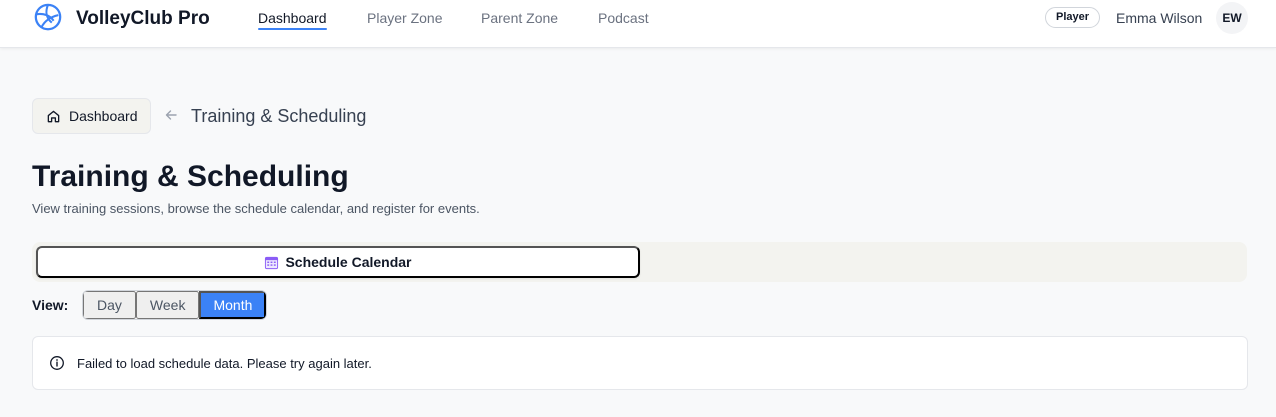 Image resolution: width=1276 pixels, height=417 pixels. What do you see at coordinates (103, 116) in the screenshot?
I see `breadcrumb-dashboard-label: Dashboard` at bounding box center [103, 116].